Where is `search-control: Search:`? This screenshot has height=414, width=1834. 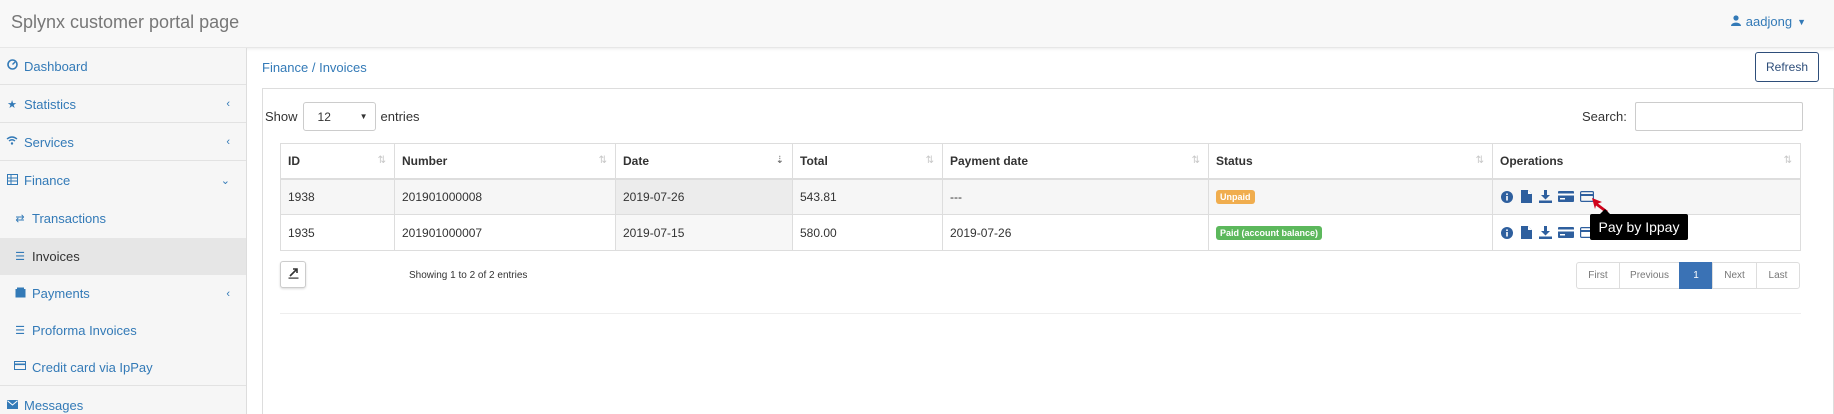
search-control: Search: is located at coordinates (1692, 116).